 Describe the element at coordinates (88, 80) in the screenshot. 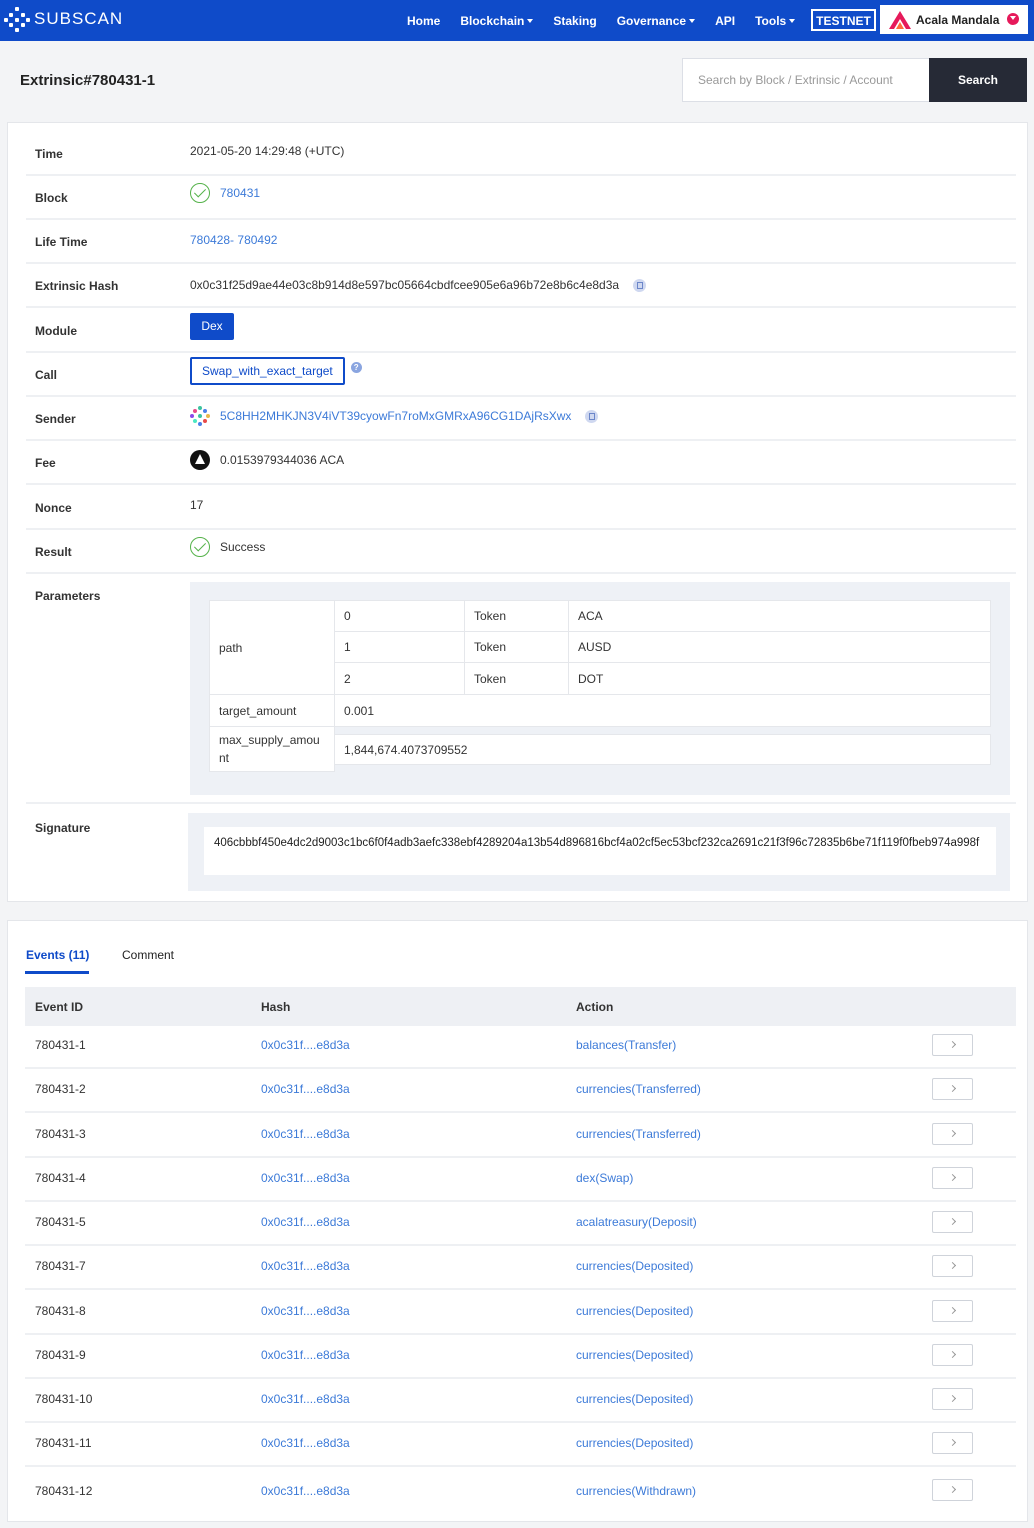

I see `page-title: Extrinsic#780431-1` at that location.